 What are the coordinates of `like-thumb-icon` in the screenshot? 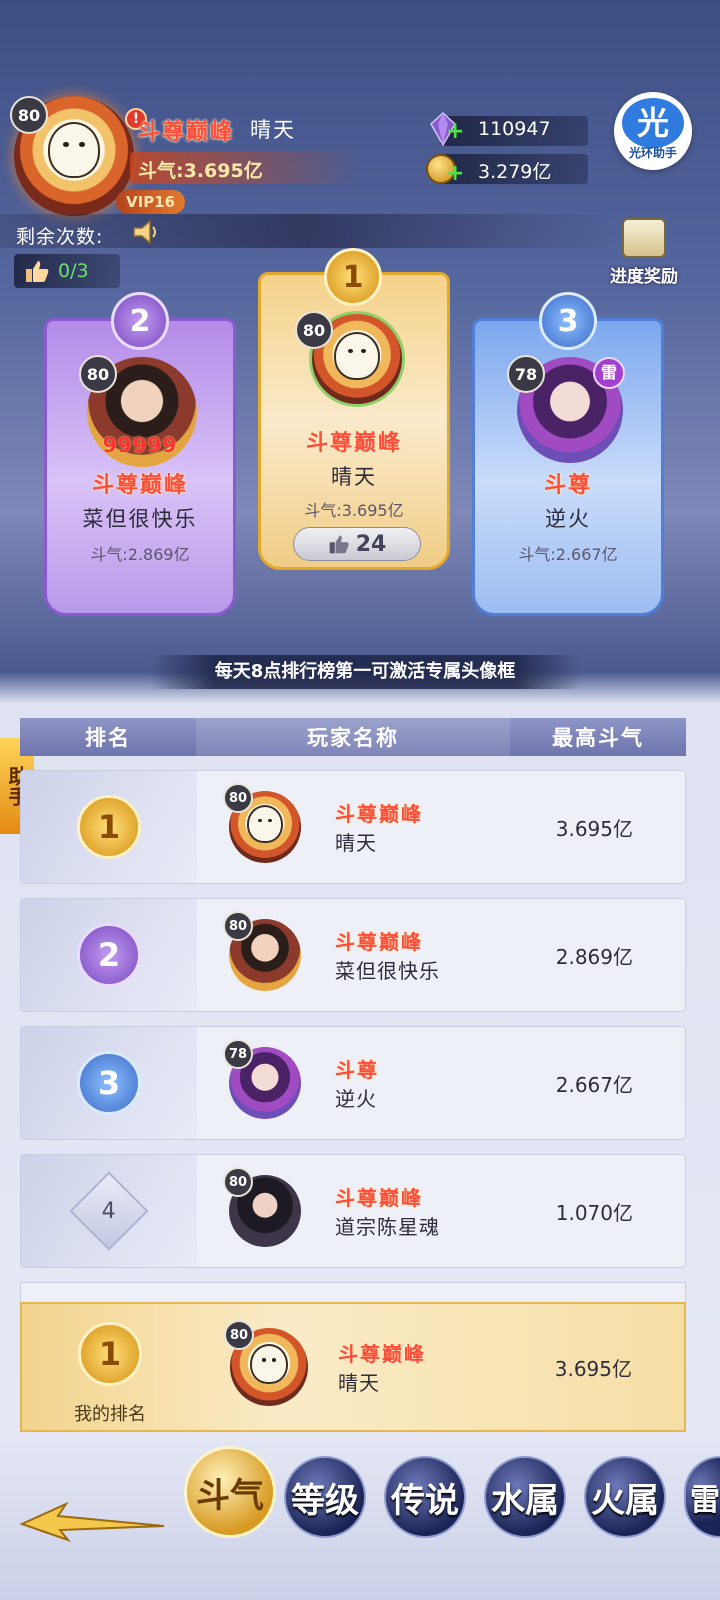 It's located at (339, 544).